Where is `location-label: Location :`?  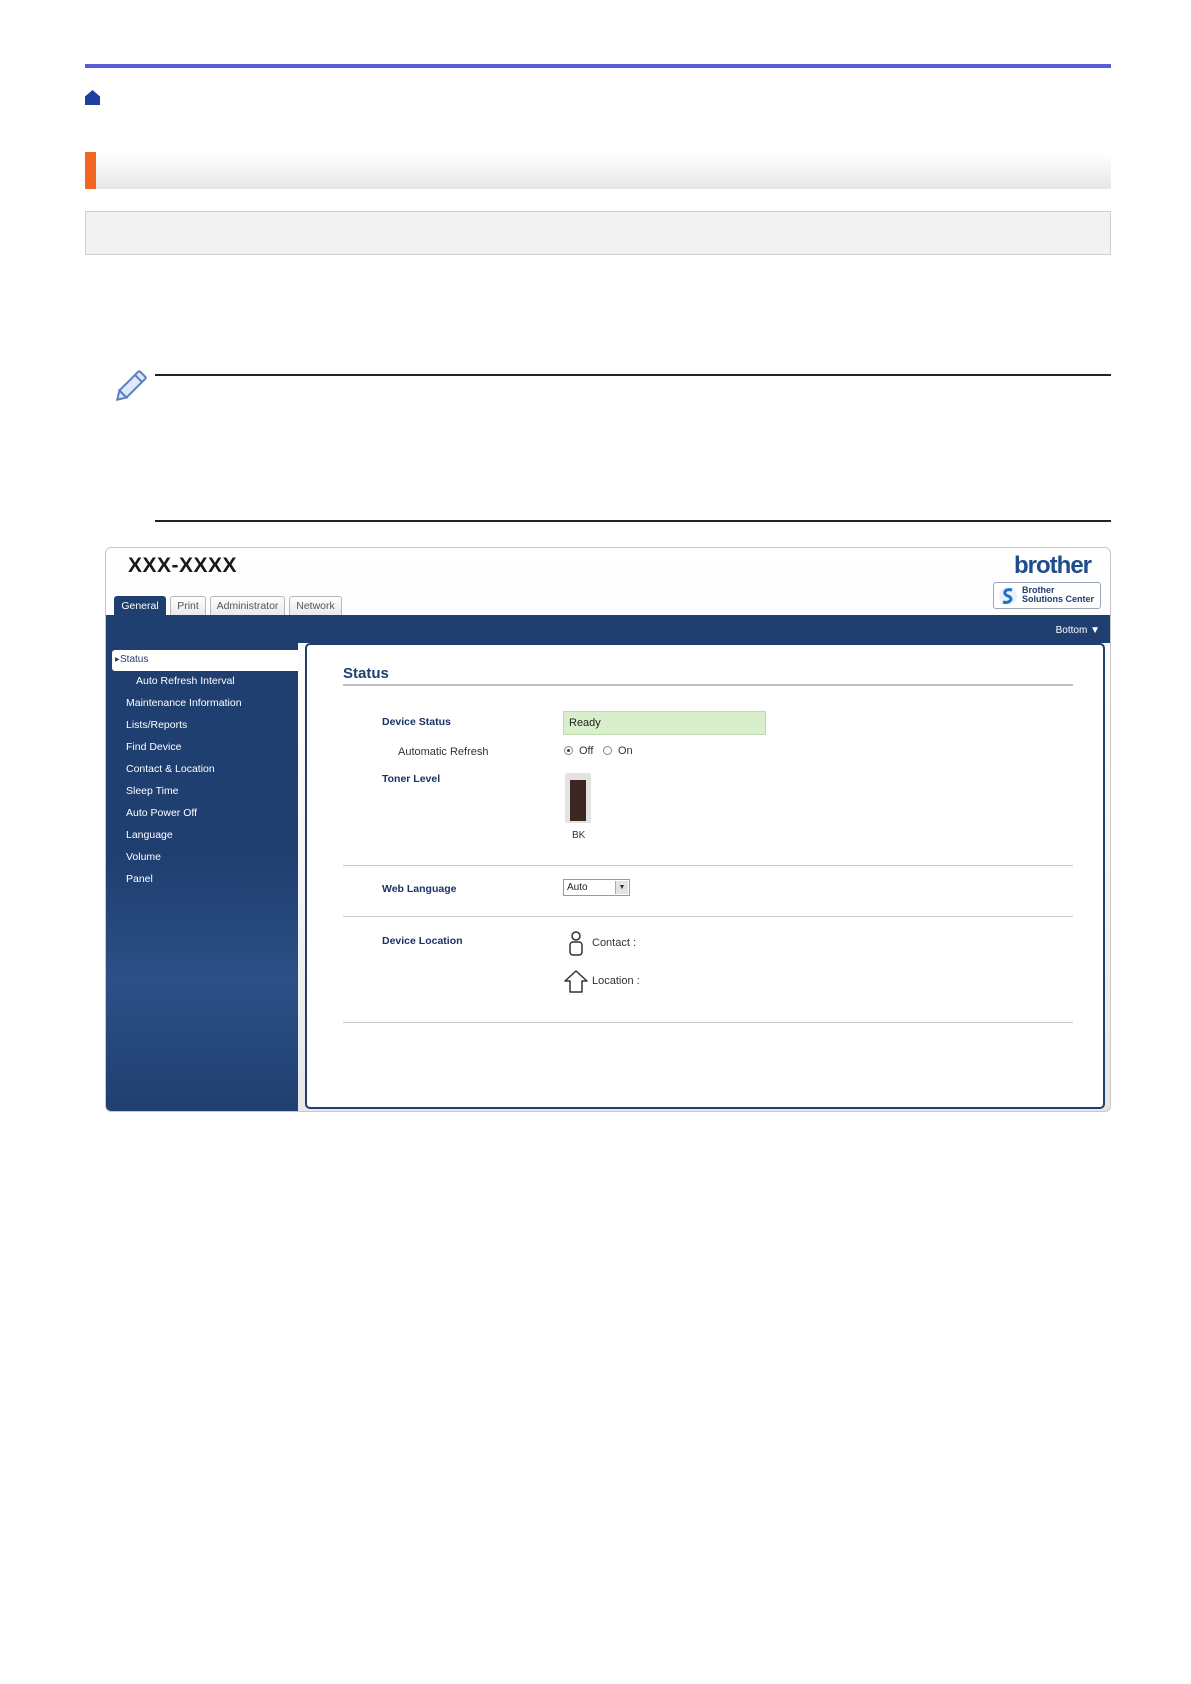 location-label: Location : is located at coordinates (616, 981).